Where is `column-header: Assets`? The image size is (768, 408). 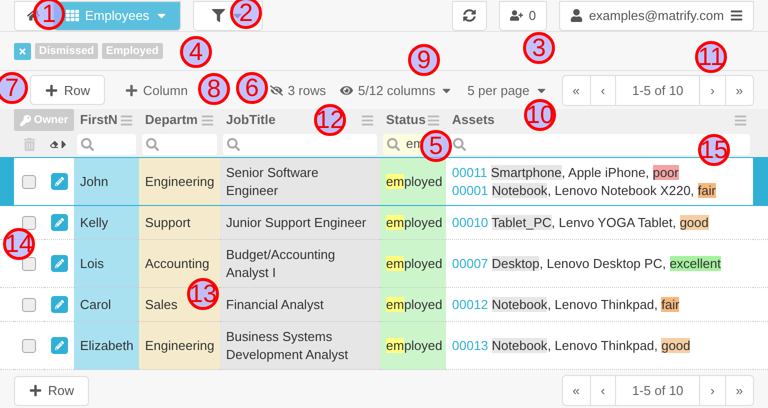
column-header: Assets is located at coordinates (473, 120).